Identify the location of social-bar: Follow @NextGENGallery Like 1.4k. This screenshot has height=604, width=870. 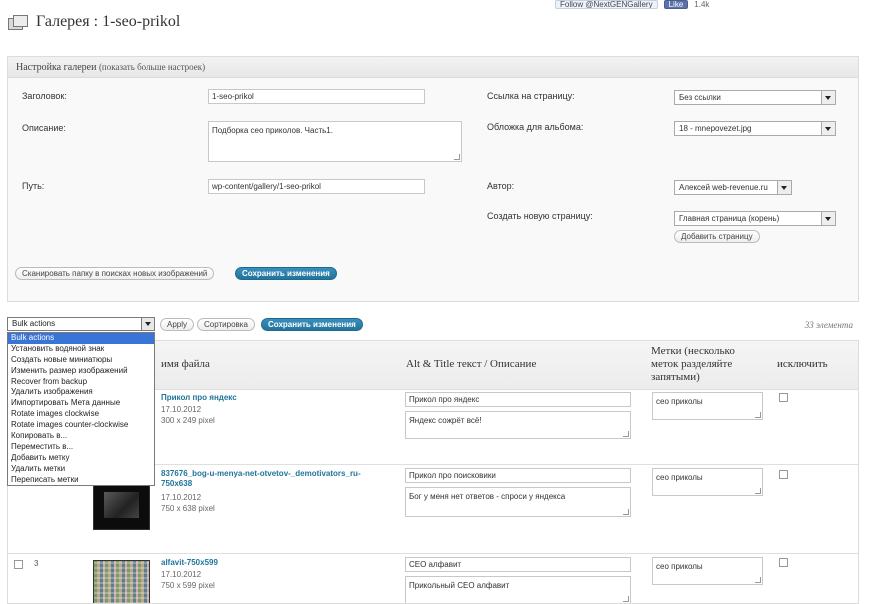
(632, 4).